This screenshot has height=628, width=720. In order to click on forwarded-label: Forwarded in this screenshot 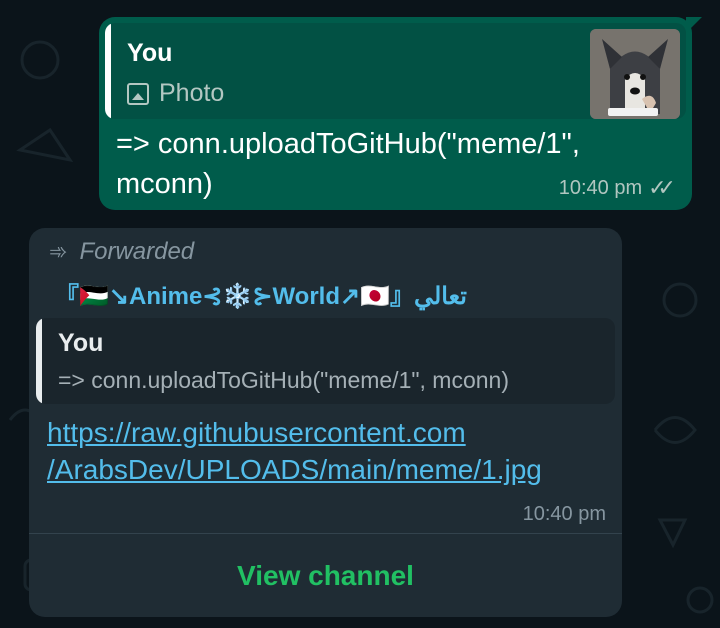, I will do `click(137, 251)`.